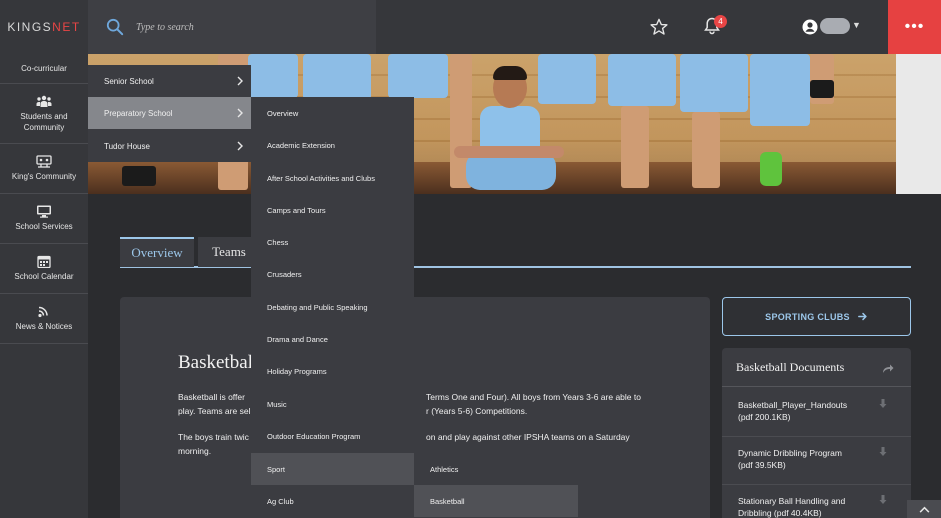  Describe the element at coordinates (332, 371) in the screenshot. I see `menu-item-holiday-programs: Holiday Programs` at that location.